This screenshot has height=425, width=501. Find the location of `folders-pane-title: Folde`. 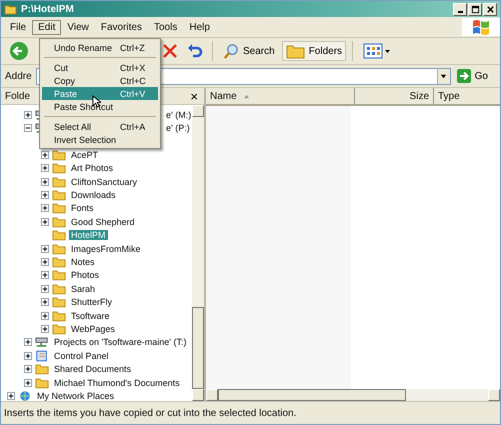

folders-pane-title: Folde is located at coordinates (17, 96).